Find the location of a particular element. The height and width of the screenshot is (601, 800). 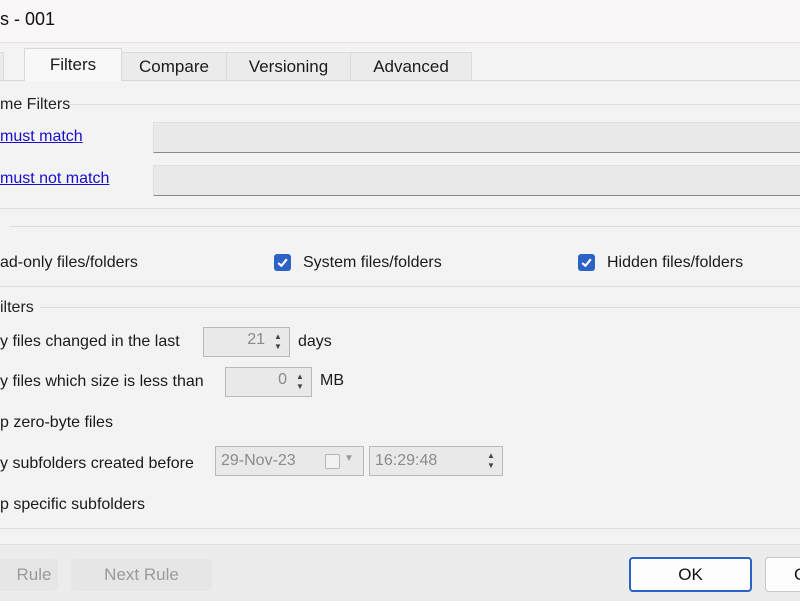

time-spinner: 16:29:48 ▲ ▼ is located at coordinates (436, 461).